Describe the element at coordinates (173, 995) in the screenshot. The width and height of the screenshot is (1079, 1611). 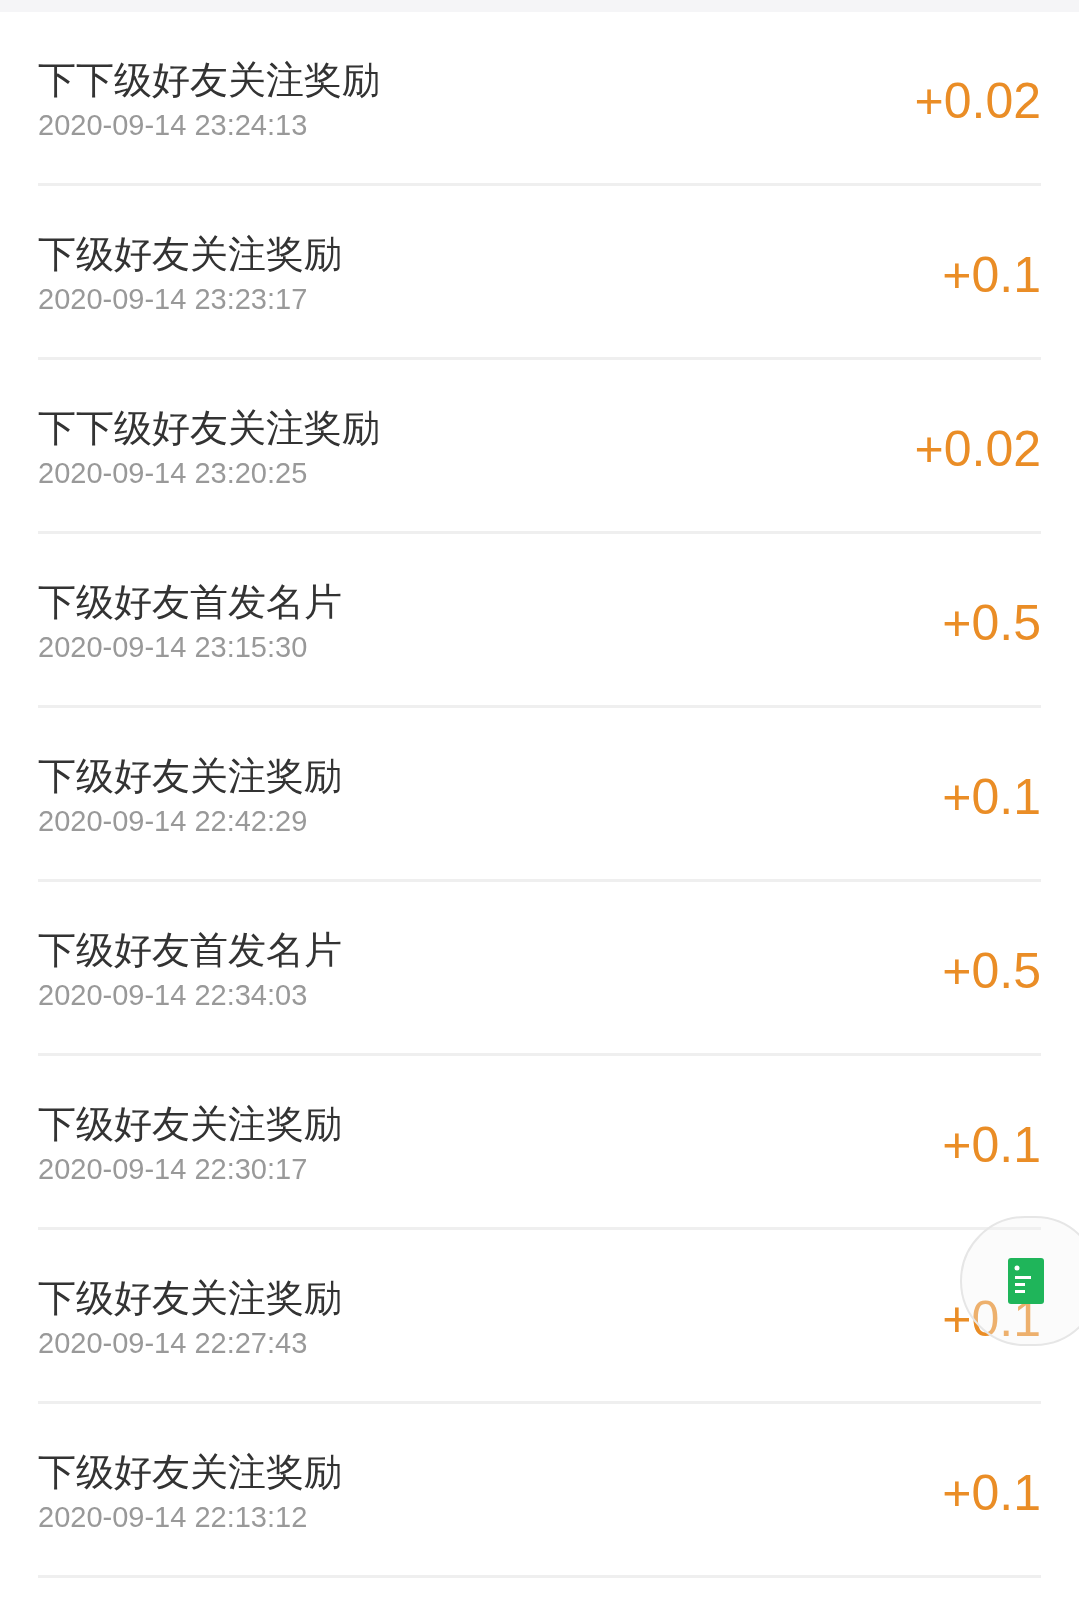
I see `record-time: 2020-09-14 22:34:03` at that location.